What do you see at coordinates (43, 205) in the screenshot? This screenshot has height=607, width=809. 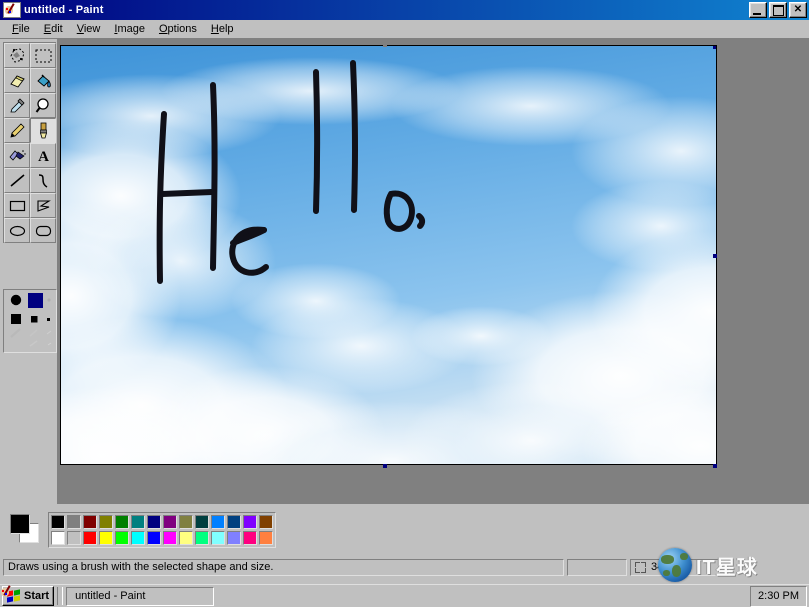 I see `polygon-tool` at bounding box center [43, 205].